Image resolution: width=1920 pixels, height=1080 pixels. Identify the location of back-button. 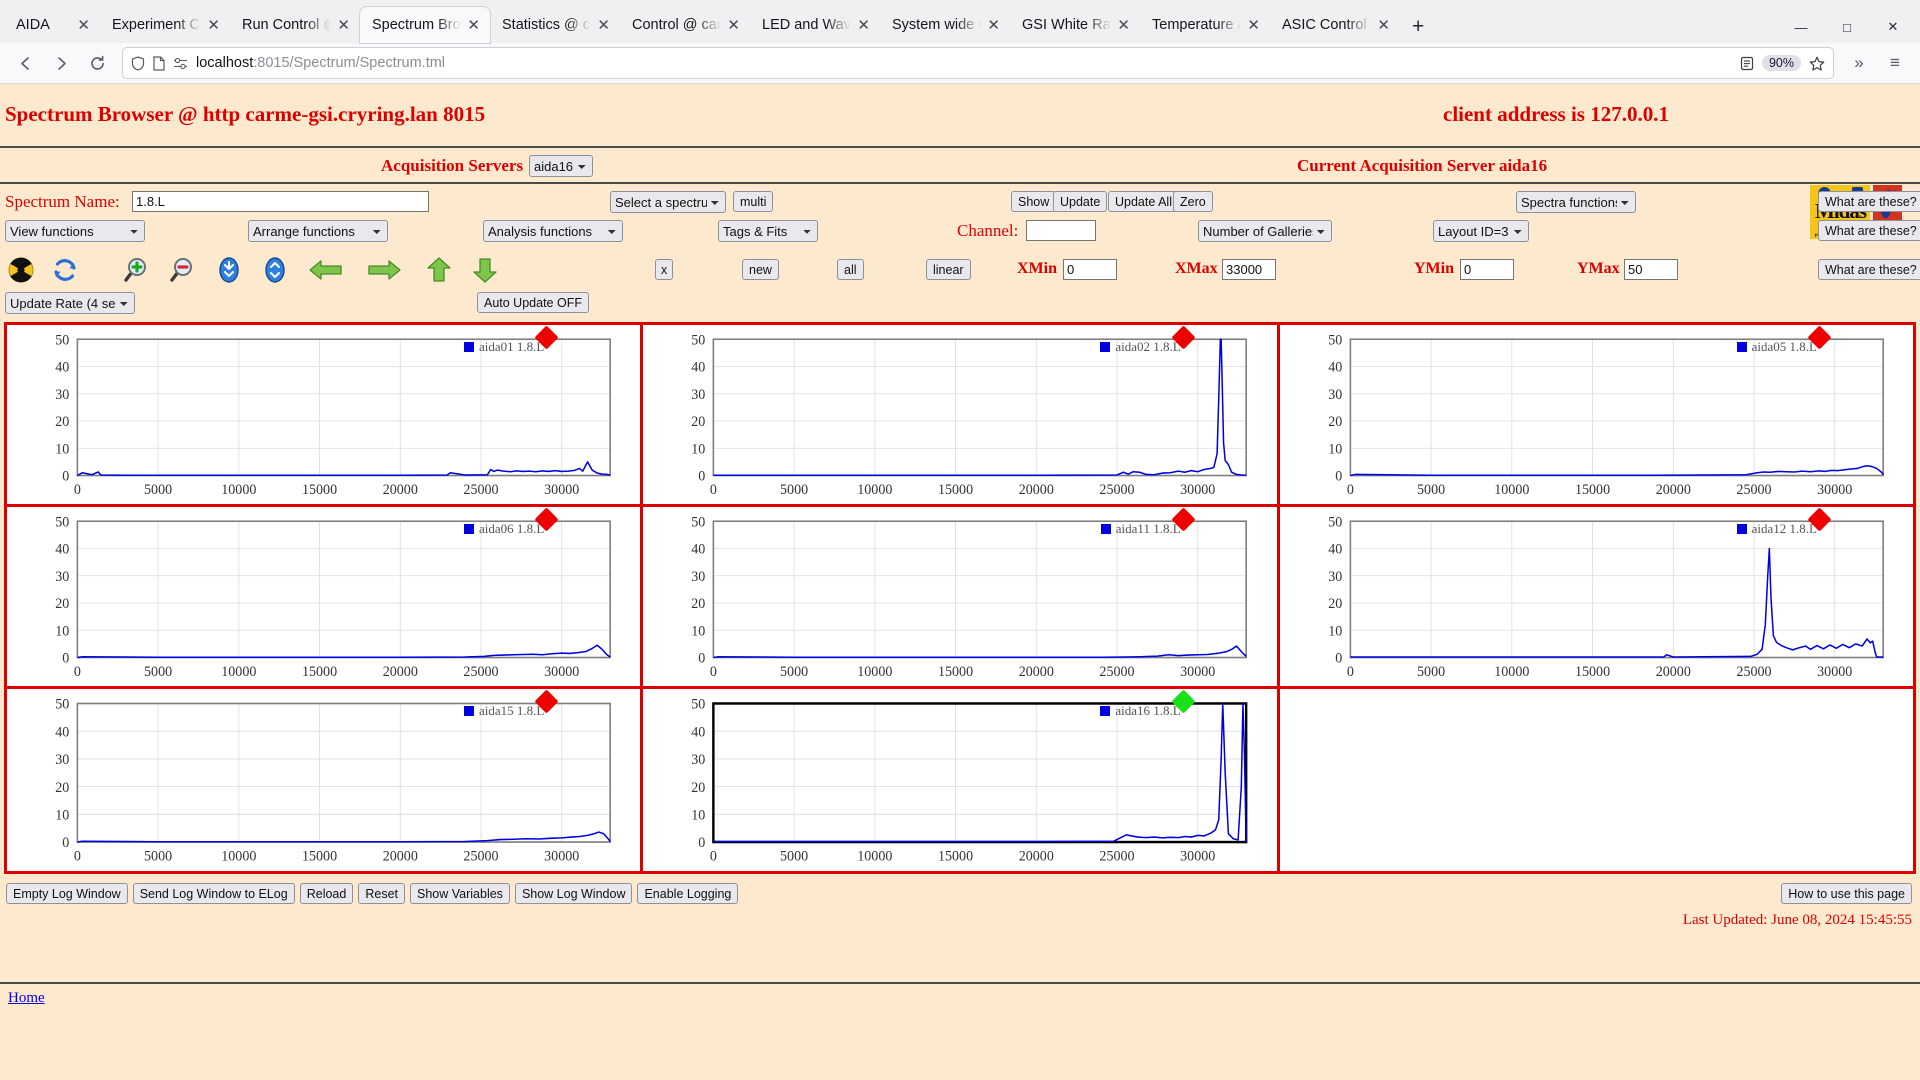
(25, 63).